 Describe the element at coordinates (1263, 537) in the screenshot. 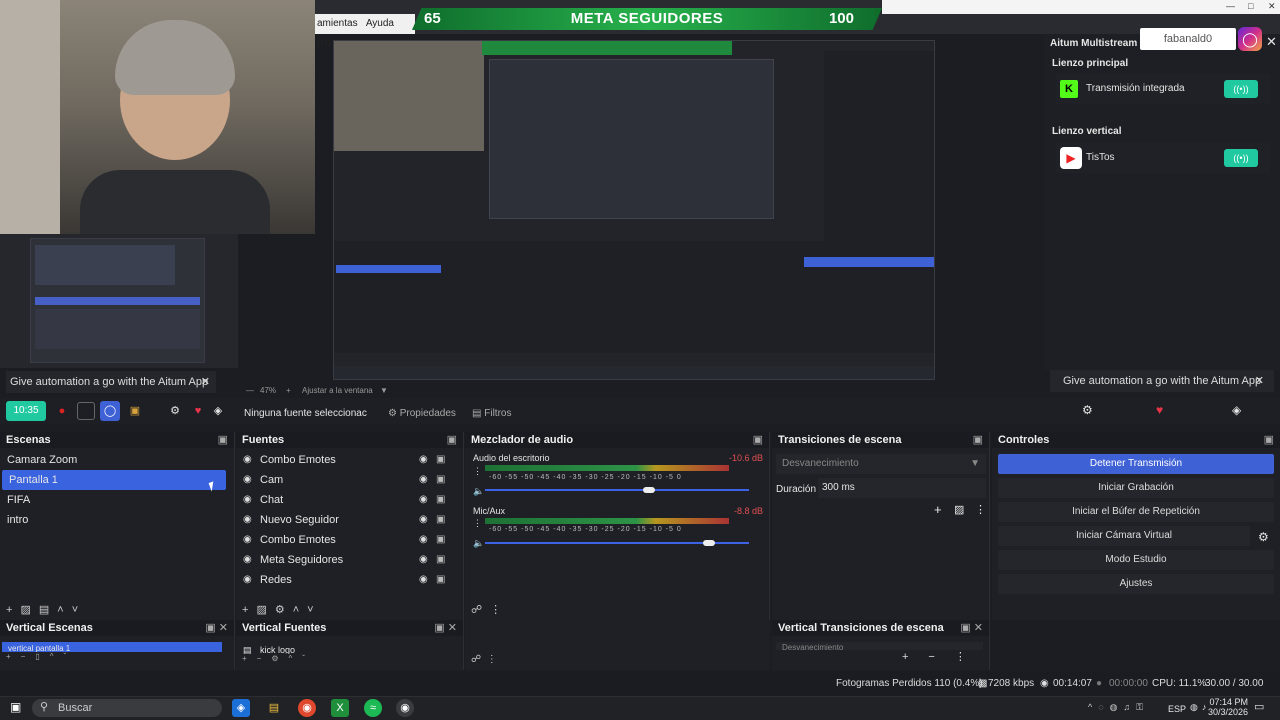

I see `virtual-camera-gear-icon: ⚙` at that location.